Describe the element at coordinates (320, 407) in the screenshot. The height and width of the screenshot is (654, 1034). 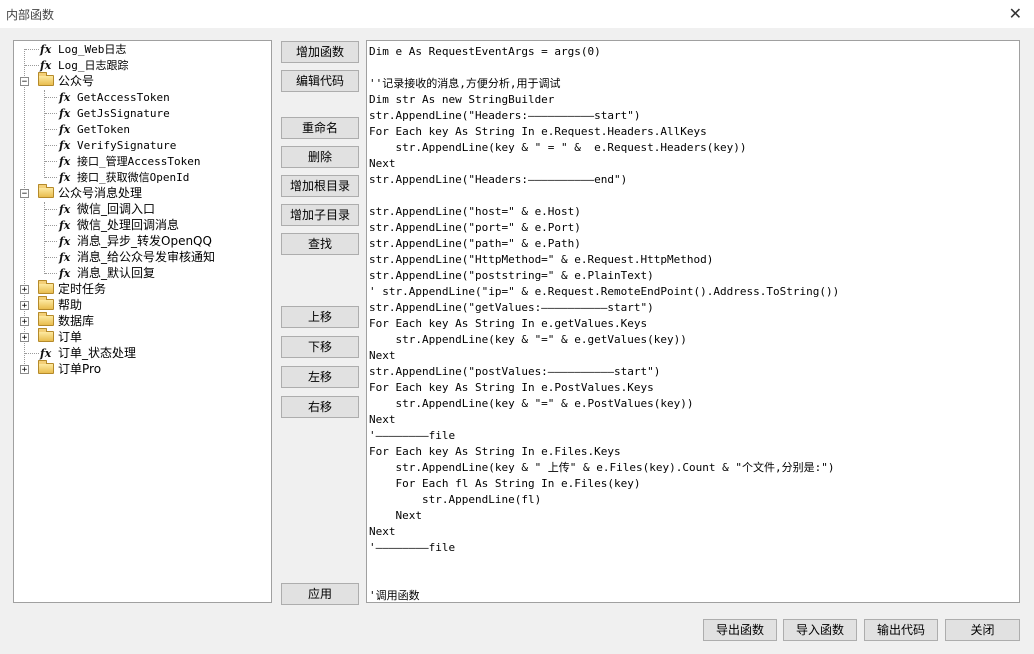
I see `move-right-button: 右移` at that location.